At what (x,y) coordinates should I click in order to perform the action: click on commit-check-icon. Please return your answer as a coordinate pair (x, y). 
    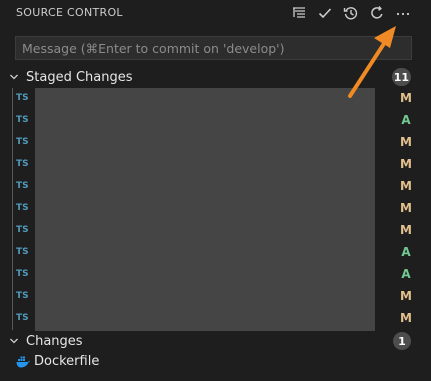
    Looking at the image, I should click on (325, 13).